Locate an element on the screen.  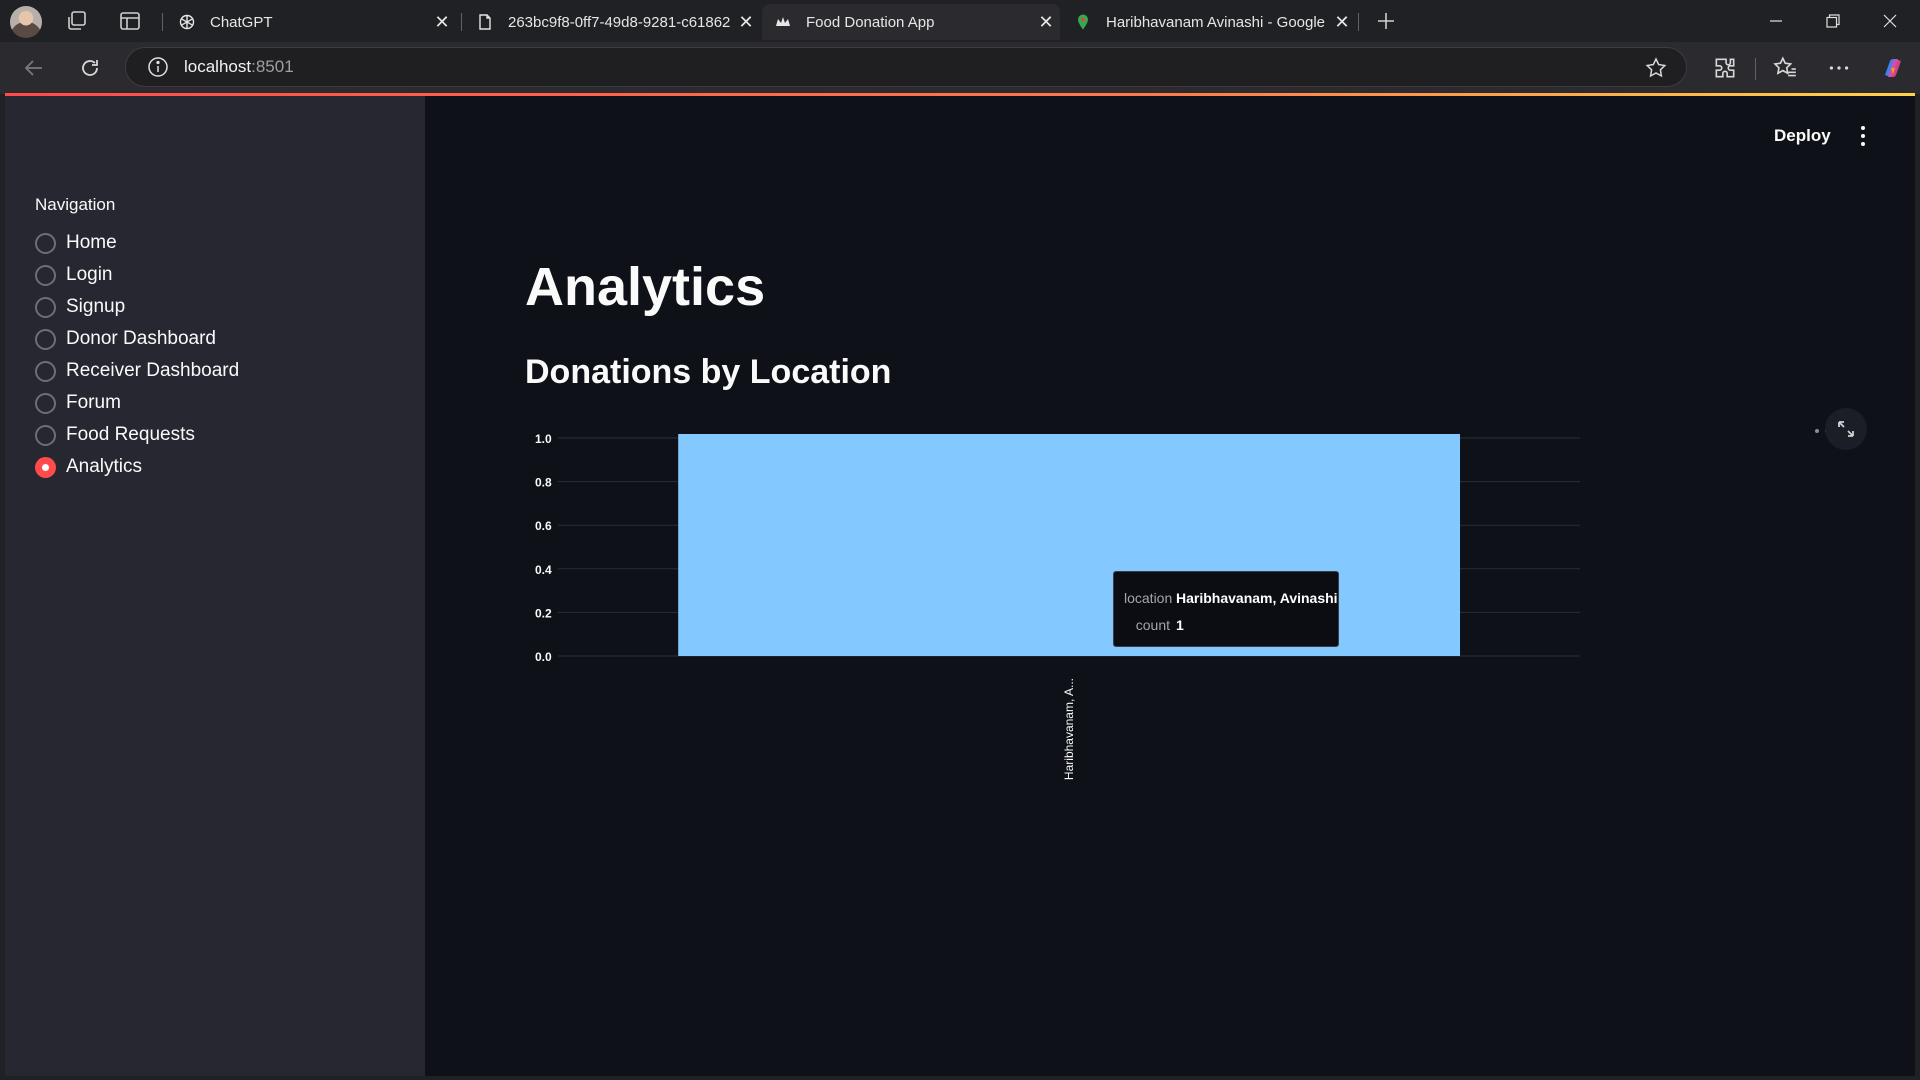
nav-radio-login: Login is located at coordinates (137, 275).